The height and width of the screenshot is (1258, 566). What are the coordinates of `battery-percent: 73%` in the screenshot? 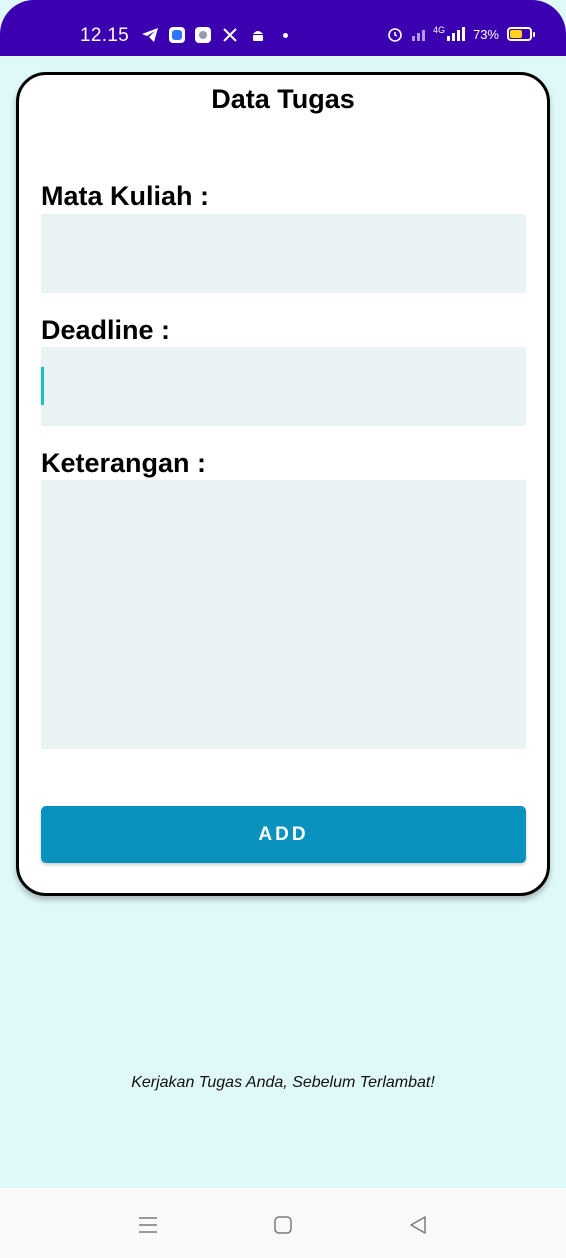 It's located at (485, 34).